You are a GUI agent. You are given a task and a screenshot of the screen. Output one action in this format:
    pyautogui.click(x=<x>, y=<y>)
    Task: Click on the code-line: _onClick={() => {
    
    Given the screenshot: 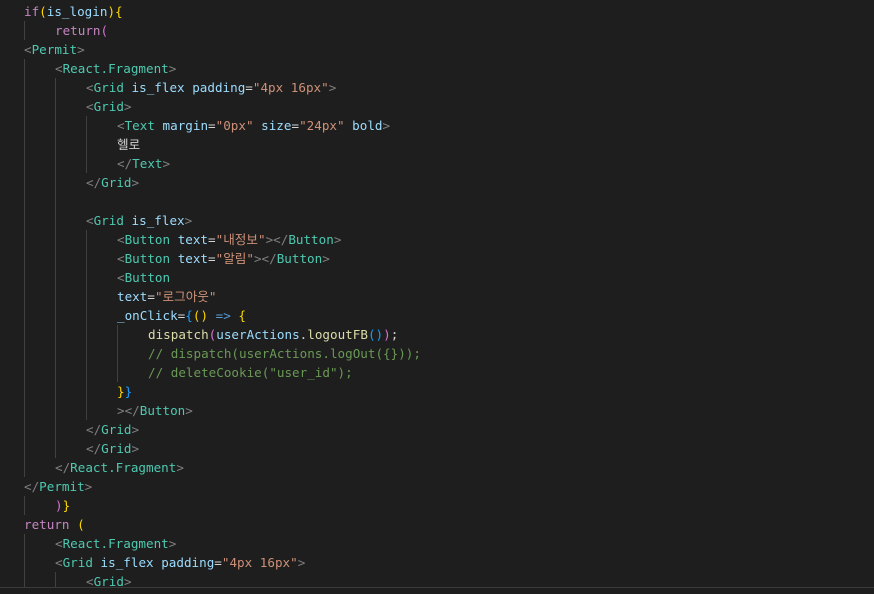 What is the action you would take?
    pyautogui.click(x=449, y=315)
    